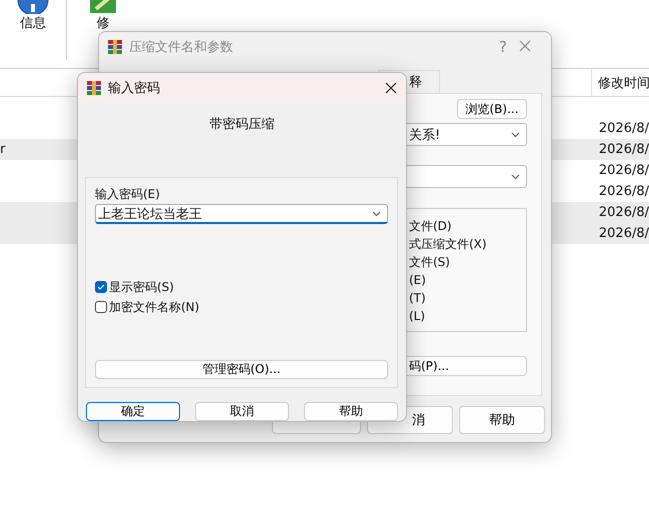 Image resolution: width=649 pixels, height=506 pixels. I want to click on window-title: 输入密码, so click(134, 88).